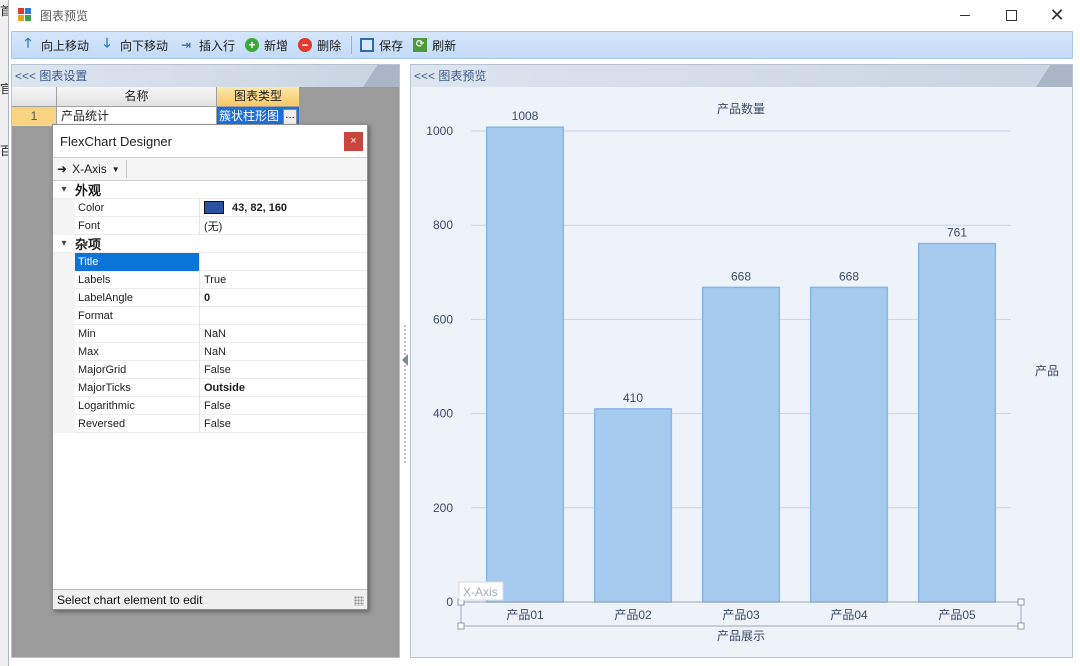 Image resolution: width=1080 pixels, height=666 pixels. What do you see at coordinates (210, 599) in the screenshot?
I see `designer-status-bar: Select chart element to edit` at bounding box center [210, 599].